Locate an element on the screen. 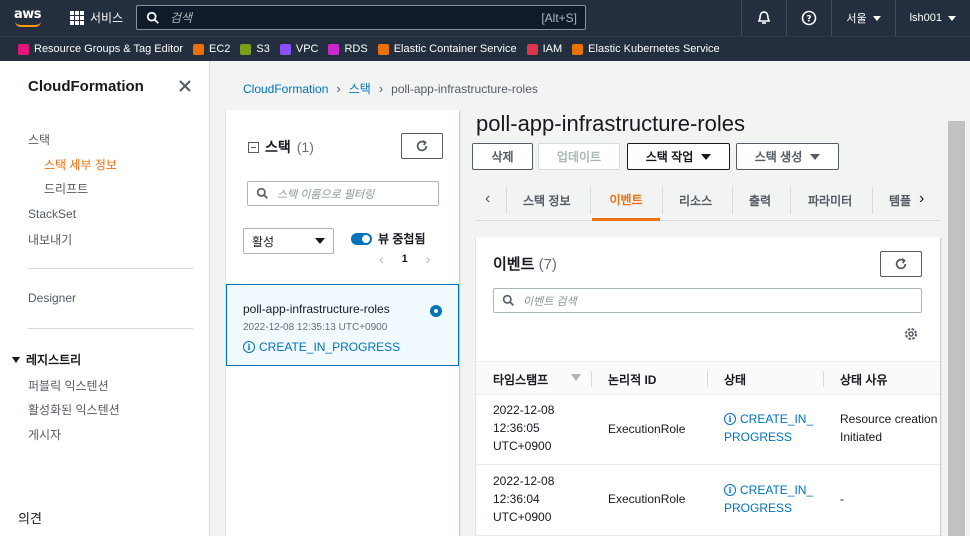 Image resolution: width=970 pixels, height=536 pixels. services-menu-button: 서비스 is located at coordinates (96, 17).